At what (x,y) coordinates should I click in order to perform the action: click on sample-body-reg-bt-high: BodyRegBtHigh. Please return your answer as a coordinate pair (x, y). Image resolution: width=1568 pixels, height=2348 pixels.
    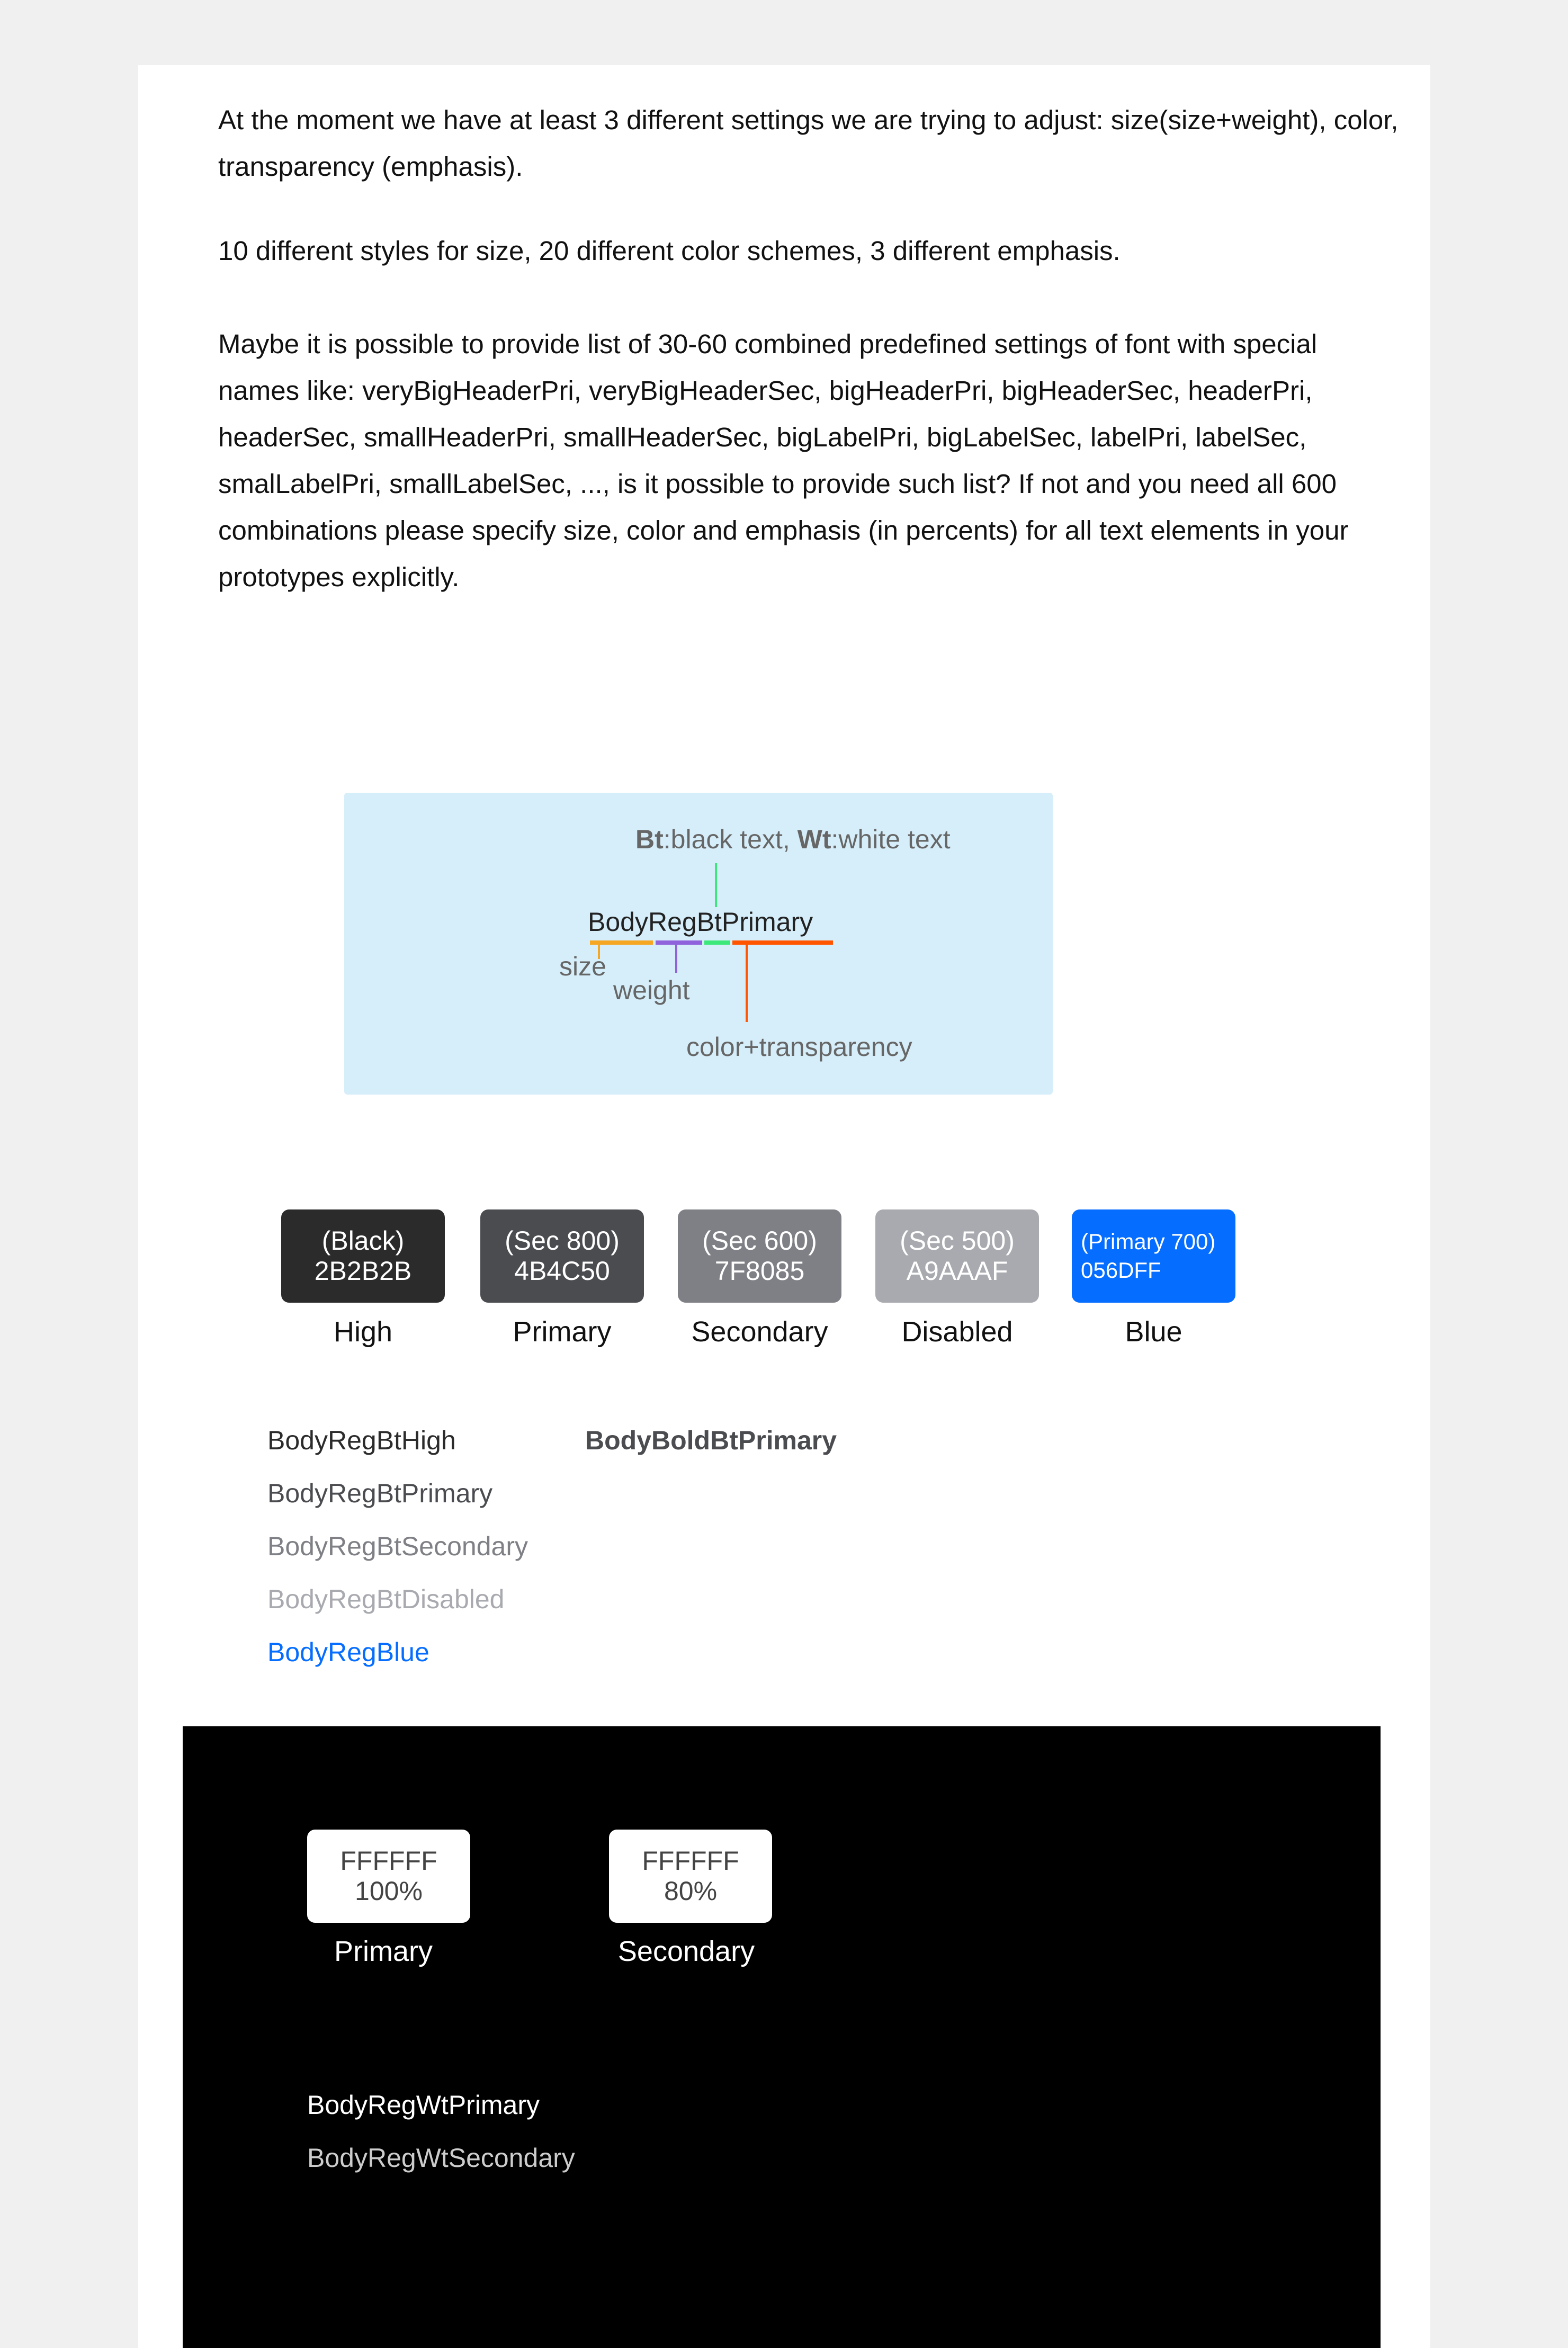
    Looking at the image, I should click on (361, 1440).